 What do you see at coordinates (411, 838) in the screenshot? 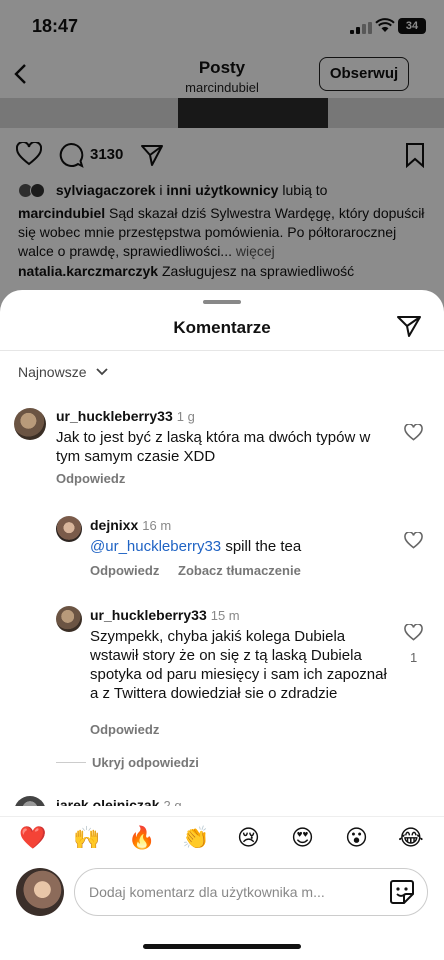
I see `emoji-laughing-button: 😂` at bounding box center [411, 838].